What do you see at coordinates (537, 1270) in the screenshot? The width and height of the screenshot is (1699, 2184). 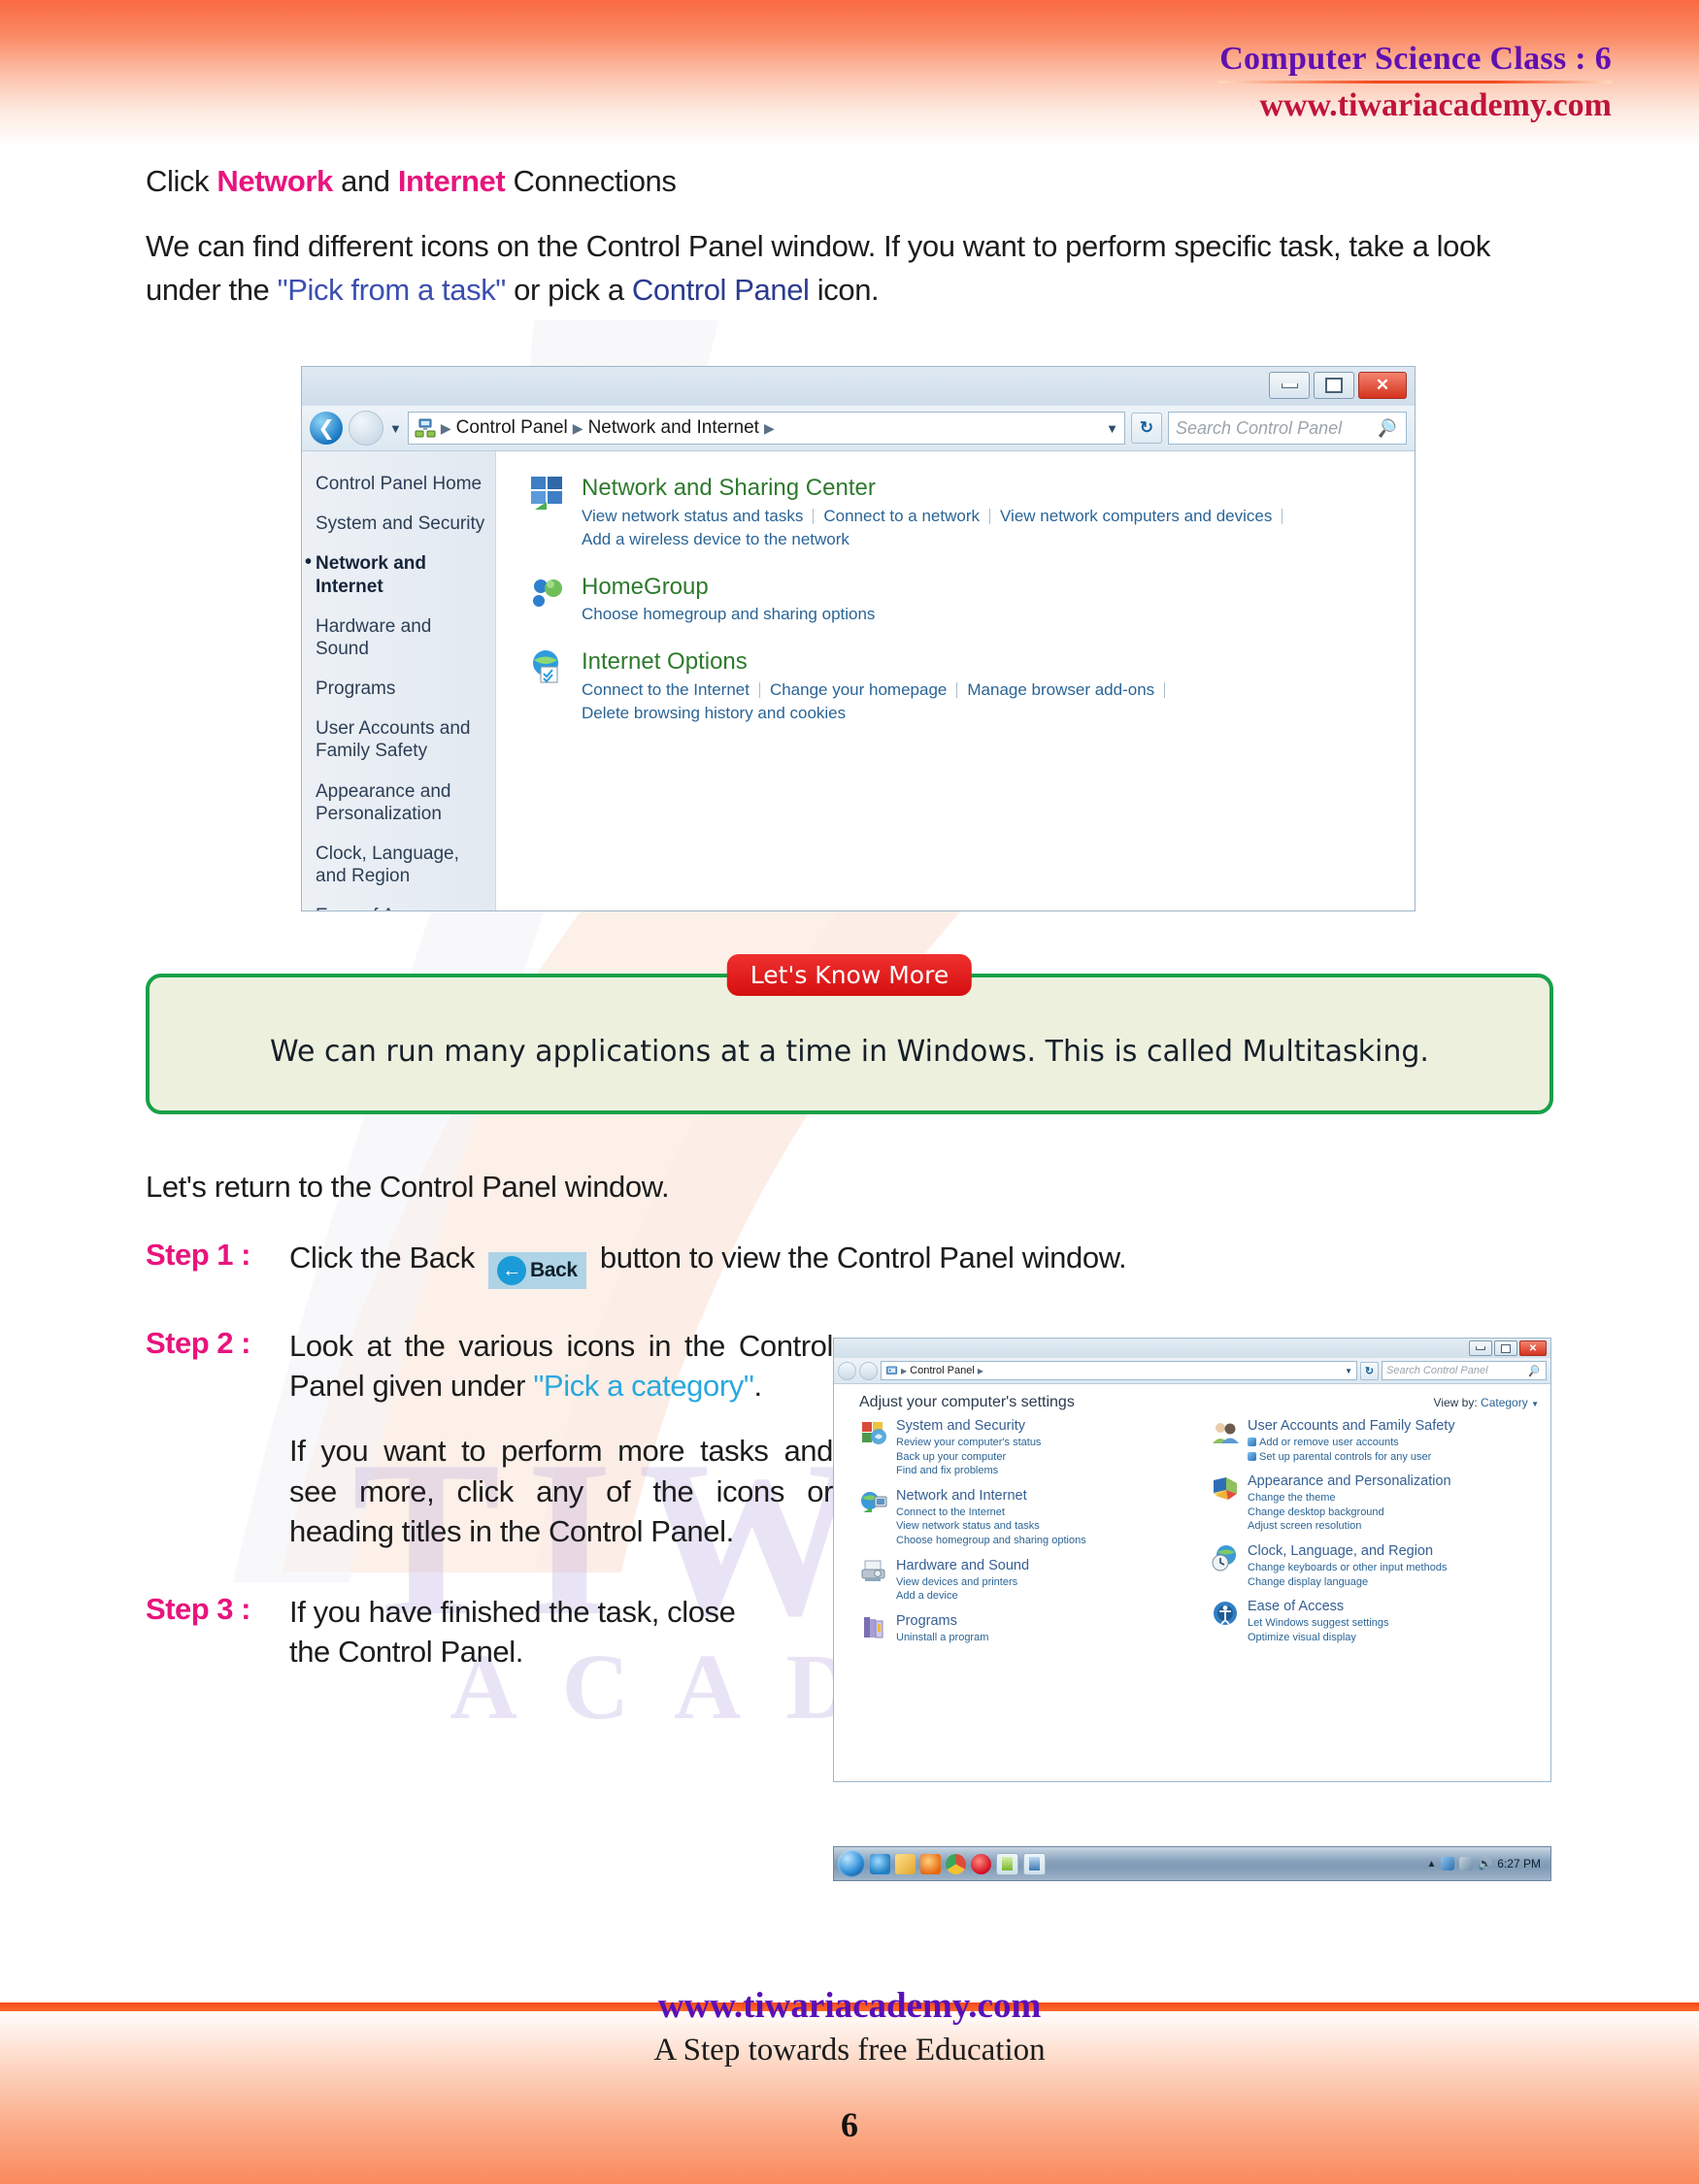 I see `back-button-graphic: ← Back` at bounding box center [537, 1270].